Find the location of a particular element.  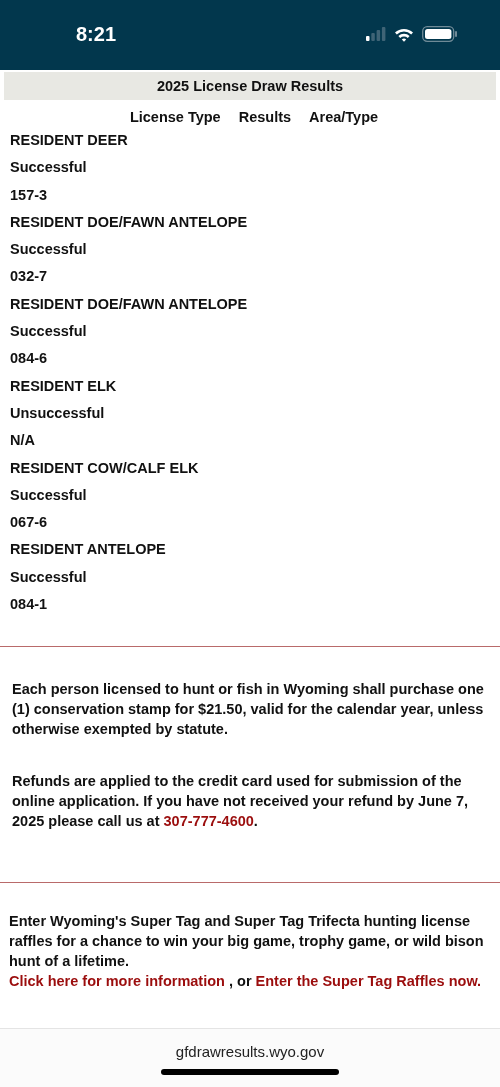

raffle-text: Enter Wyoming's Super Tag and Super Tag Trifecta hunting license raffles for a chance to win your big game, trophy game, or wild bison hunt of a lifetime. Click here for more information , or Enter the Super Tag Raffles now. is located at coordinates (246, 952).